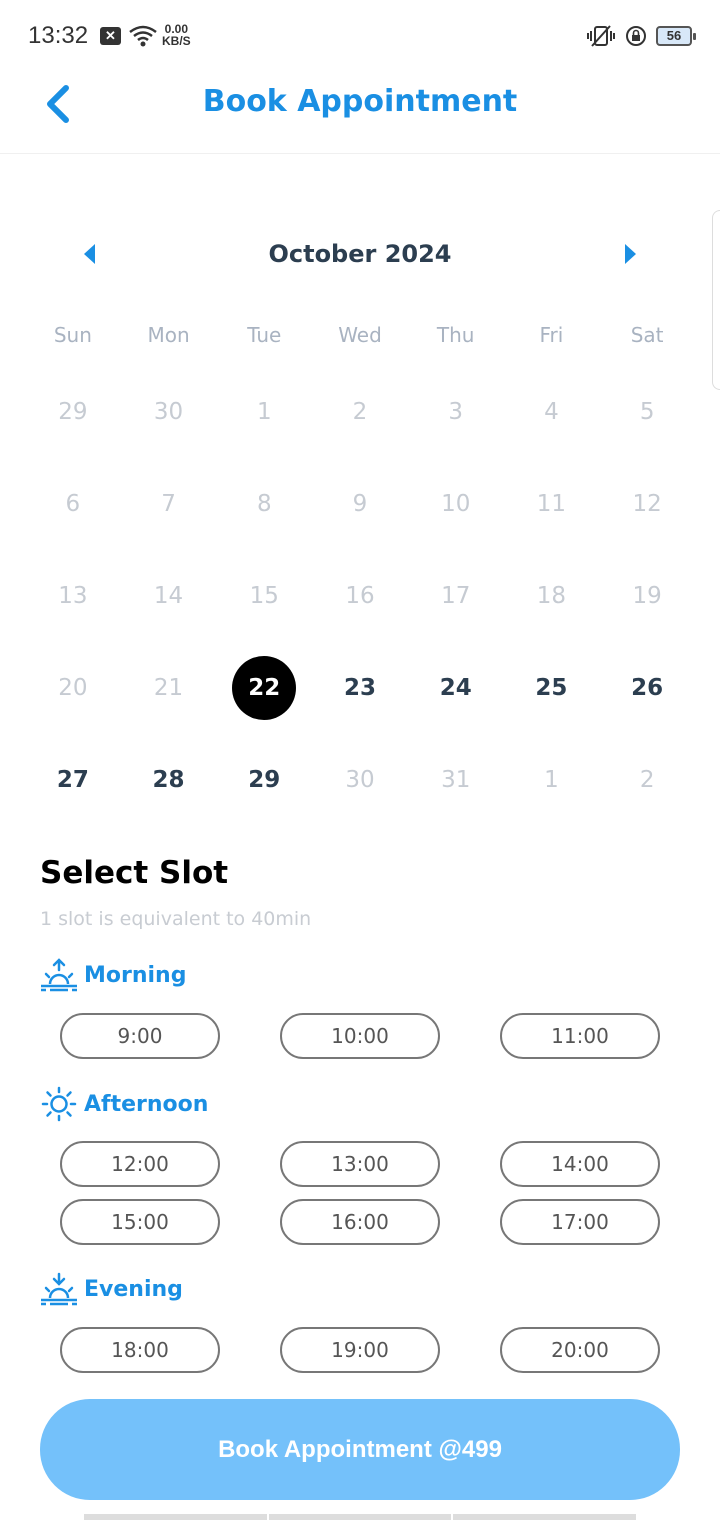  I want to click on time-slot-button: 16:00, so click(360, 1222).